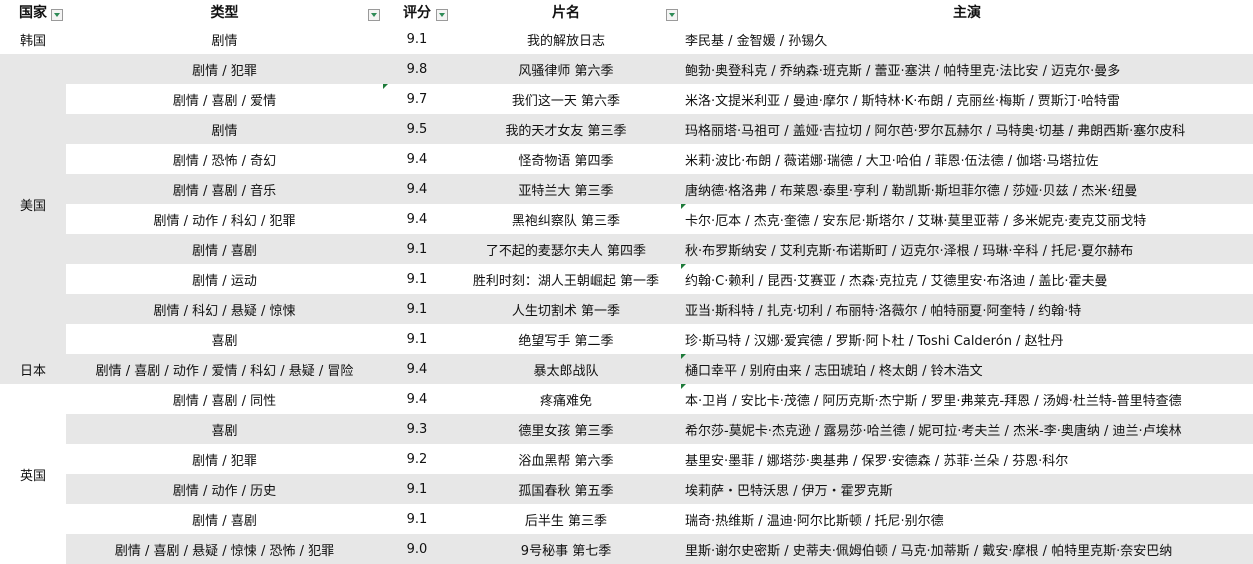  I want to click on header-title: 片名, so click(566, 12).